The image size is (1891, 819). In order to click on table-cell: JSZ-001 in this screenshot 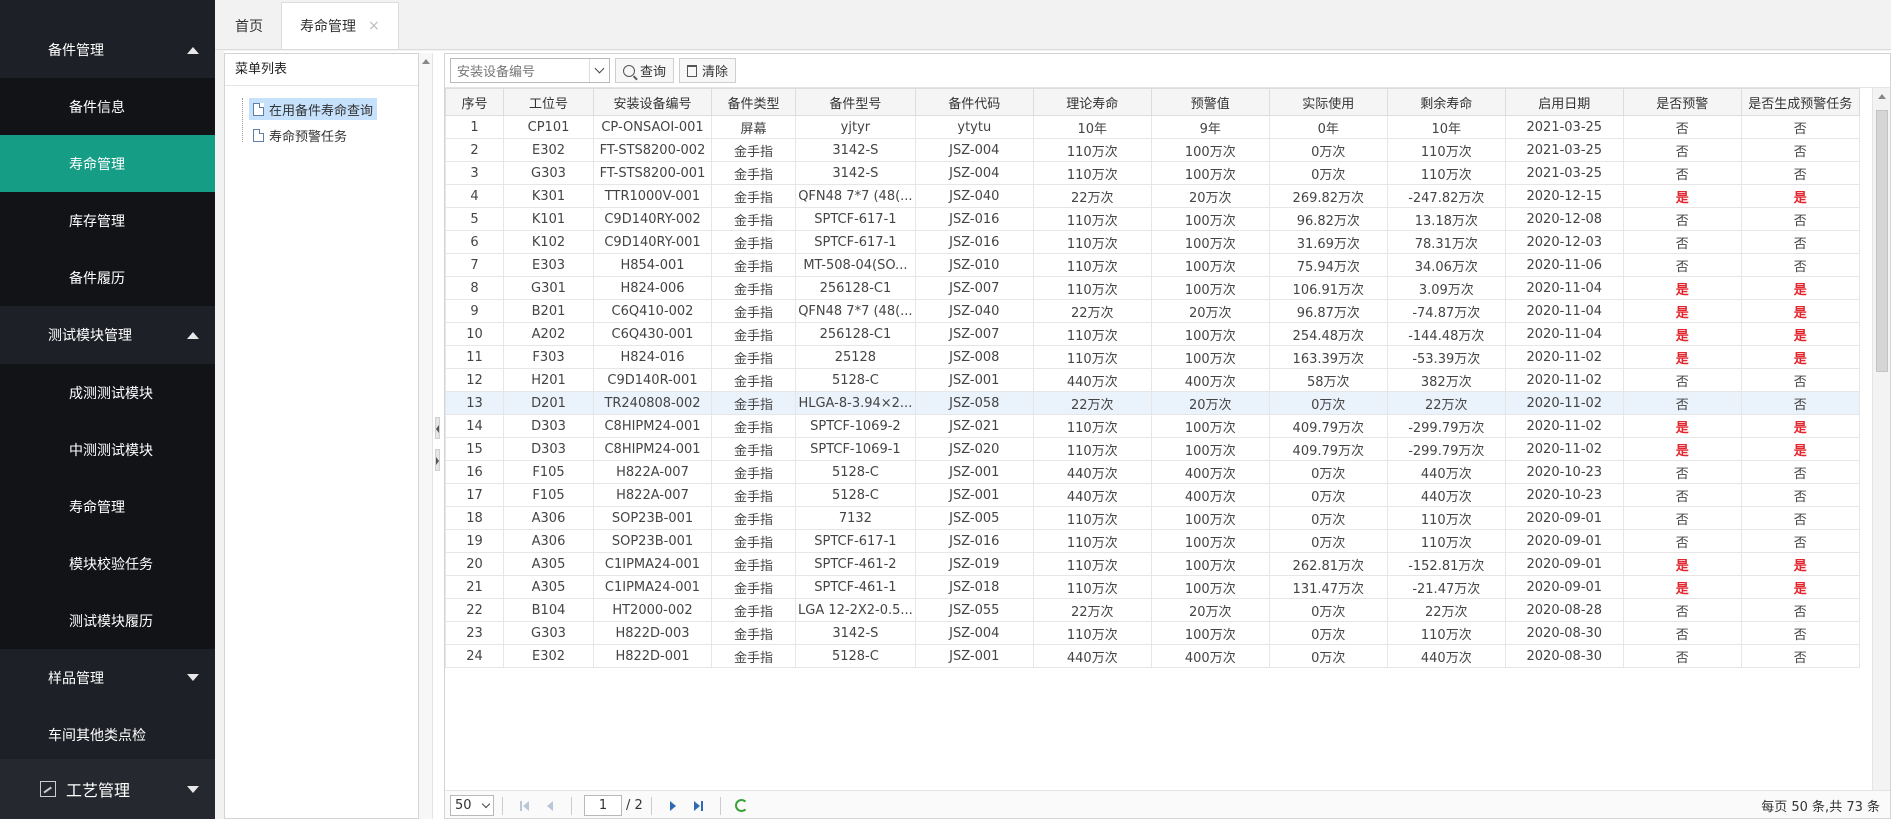, I will do `click(974, 656)`.